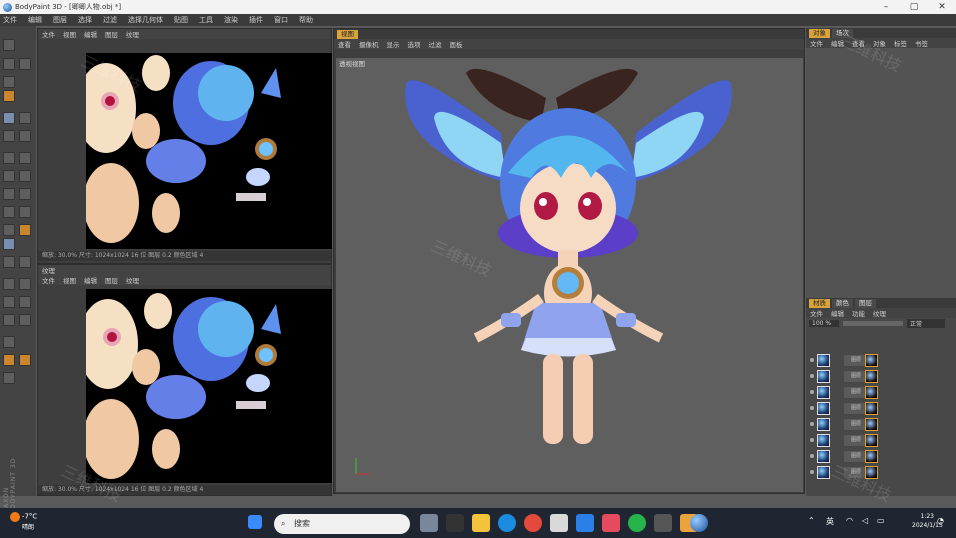  What do you see at coordinates (414, 44) in the screenshot?
I see `vp-menu-options: 选项` at bounding box center [414, 44].